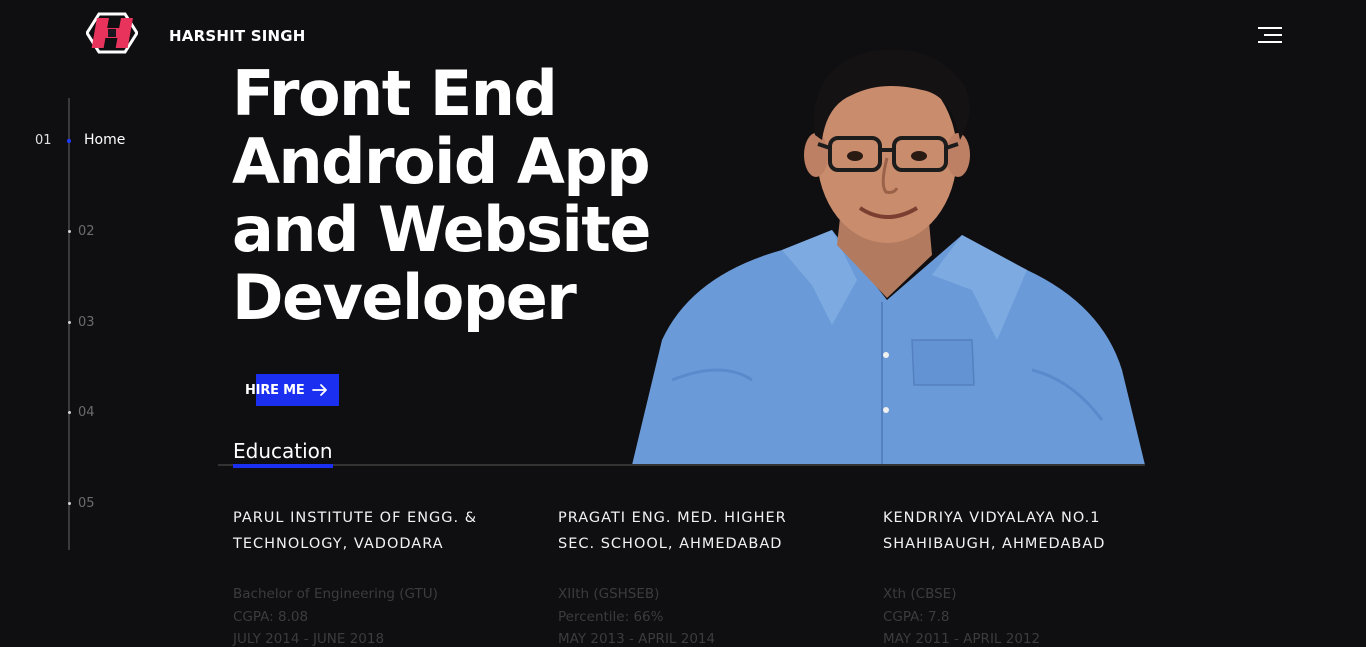 The height and width of the screenshot is (647, 1366). I want to click on sidenav-active-number: 01, so click(43, 140).